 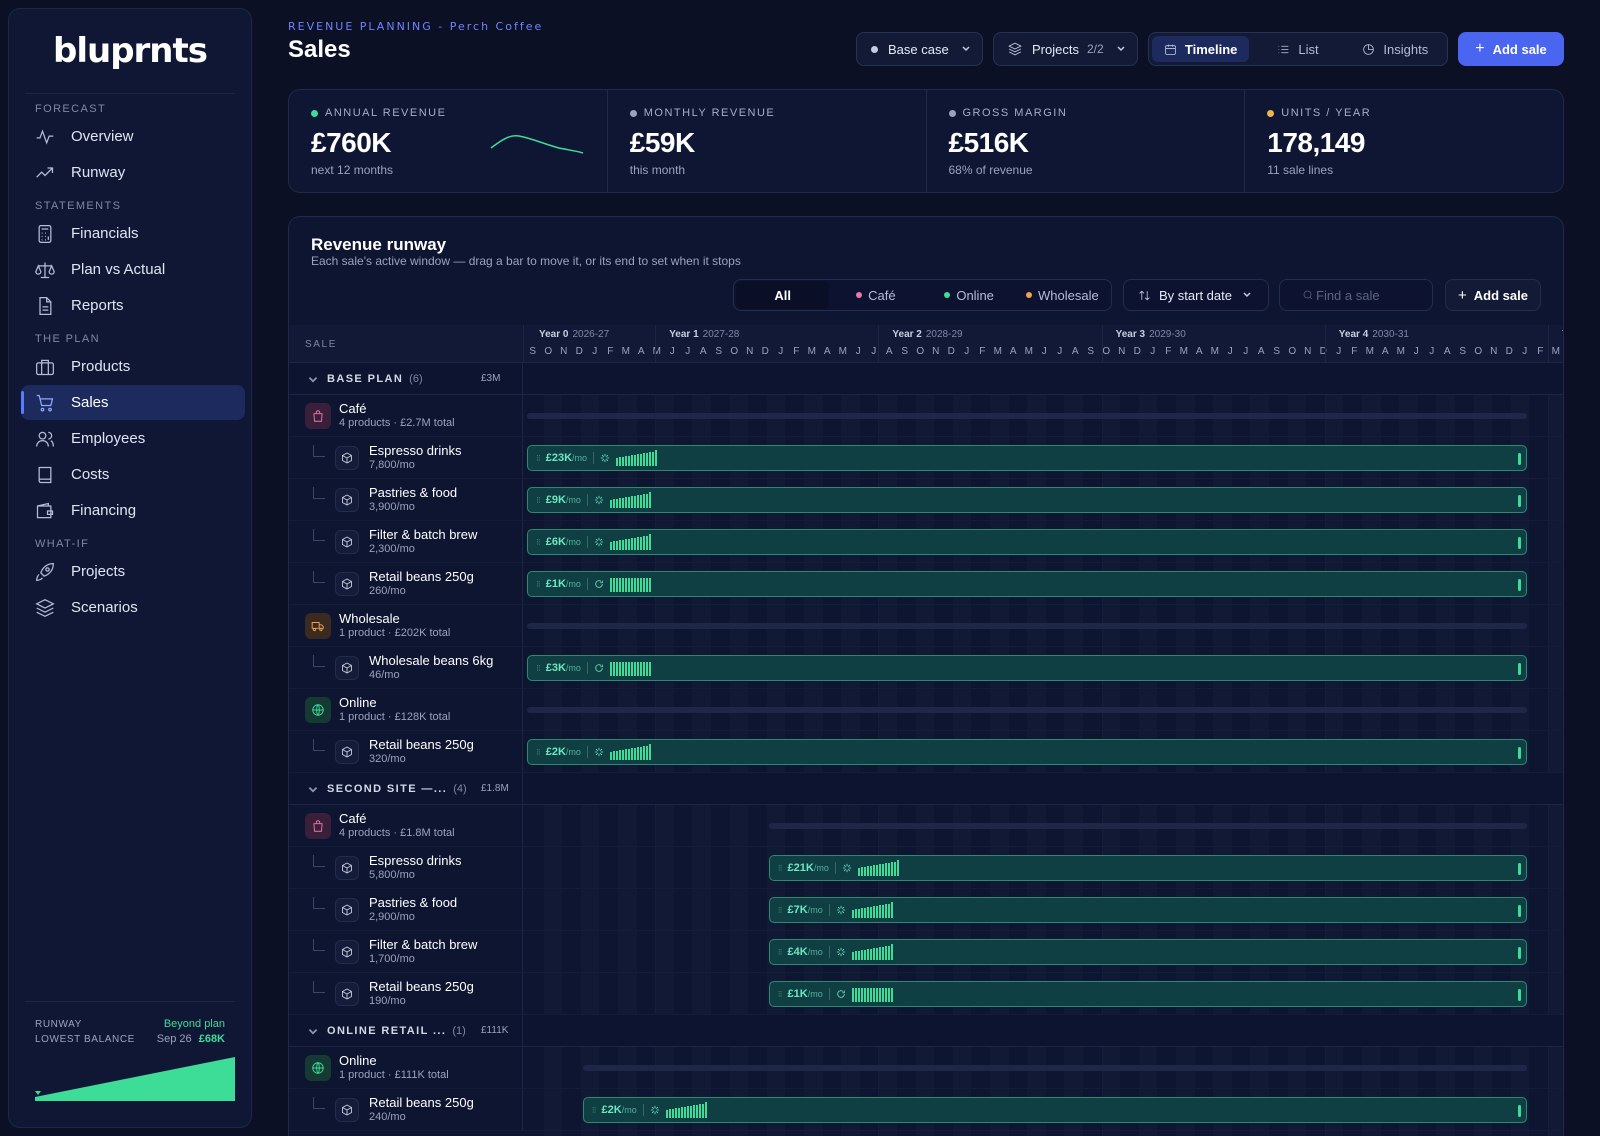 What do you see at coordinates (1027, 458) in the screenshot?
I see `sale-bar: ⁝⁝ £23K/mo` at bounding box center [1027, 458].